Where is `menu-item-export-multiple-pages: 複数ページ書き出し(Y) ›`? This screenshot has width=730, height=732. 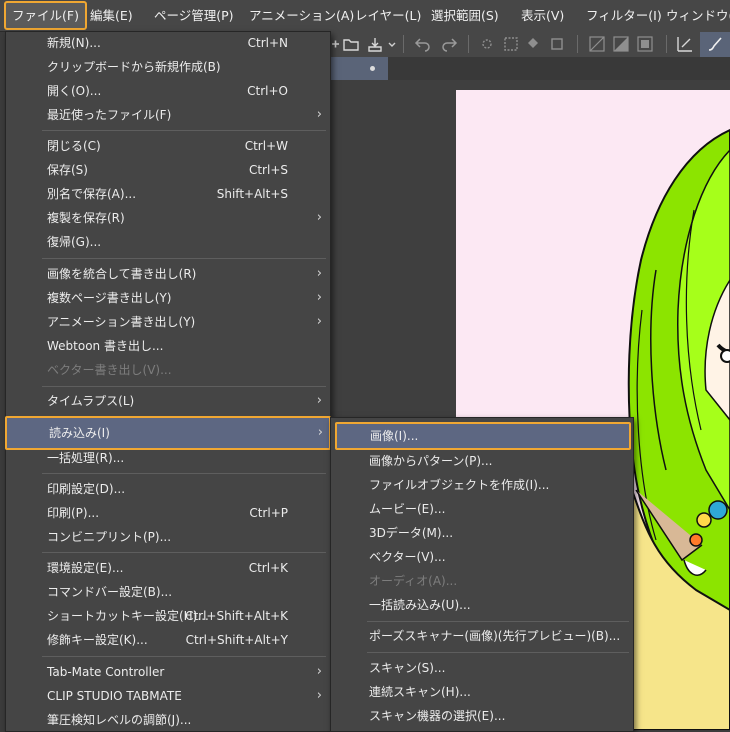
menu-item-export-multiple-pages: 複数ページ書き出し(Y) › is located at coordinates (168, 298).